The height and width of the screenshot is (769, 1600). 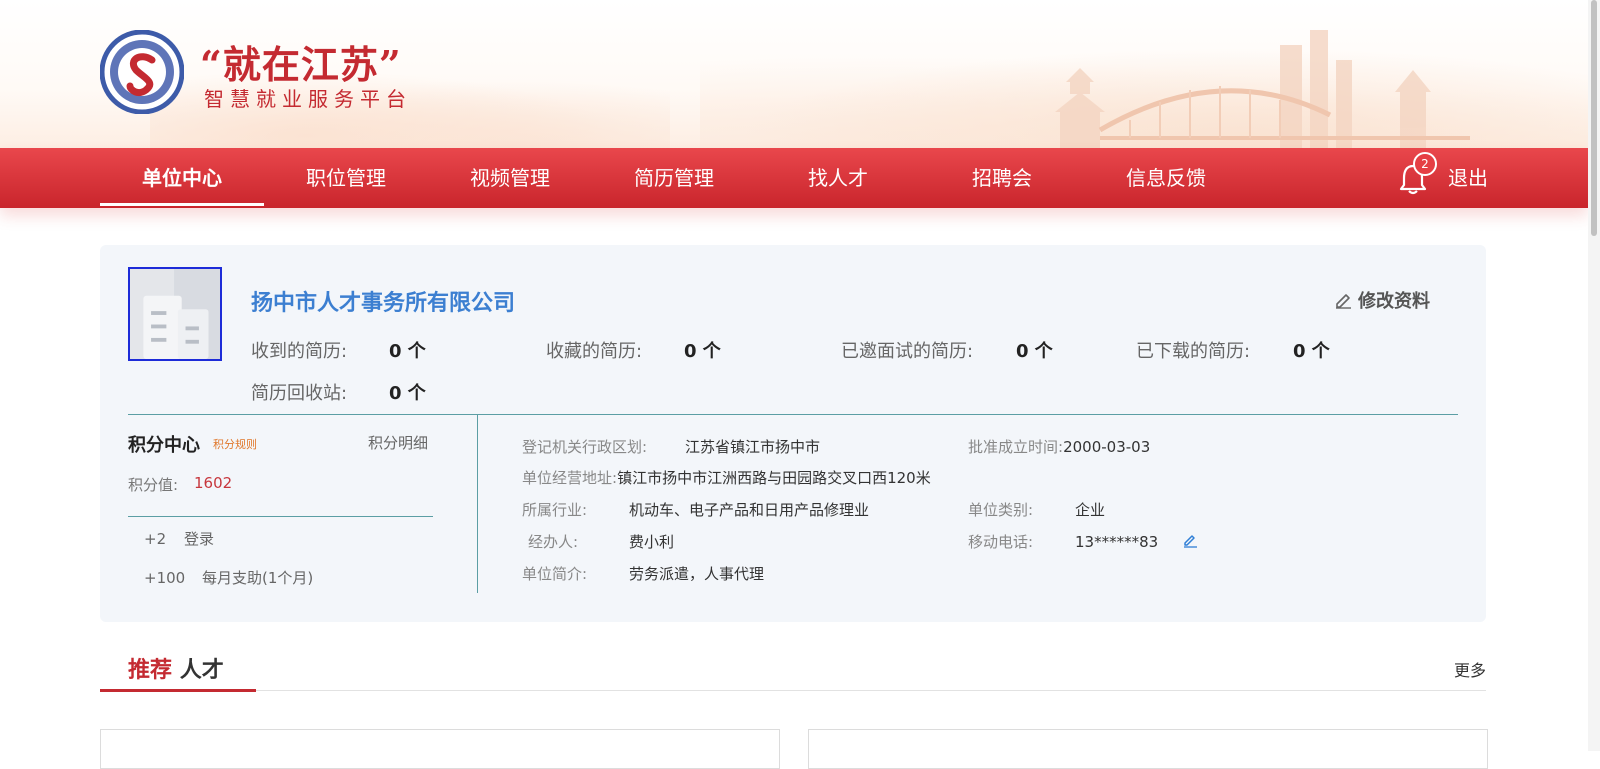 What do you see at coordinates (1394, 301) in the screenshot?
I see `edit-profile-label: 修改资料` at bounding box center [1394, 301].